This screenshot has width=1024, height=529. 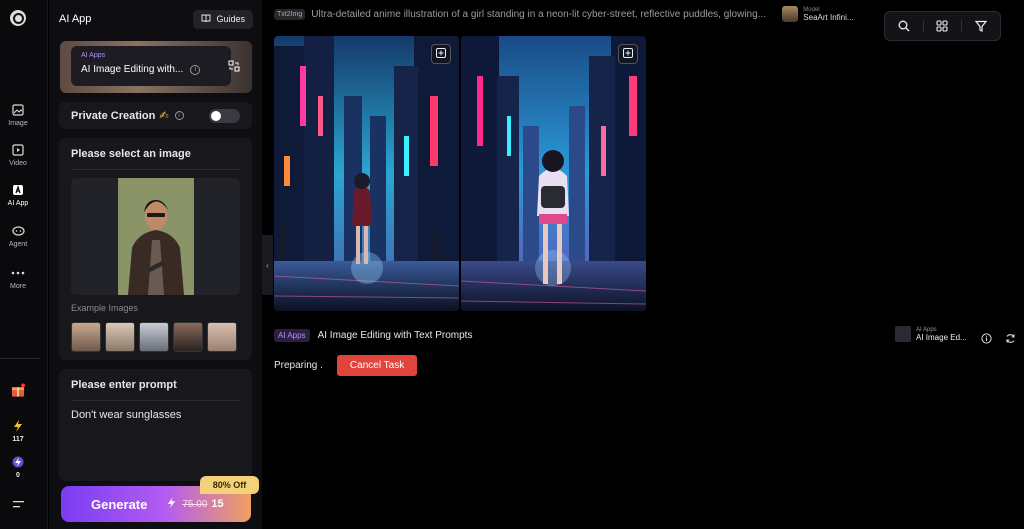 I want to click on menu-button, so click(x=18, y=504).